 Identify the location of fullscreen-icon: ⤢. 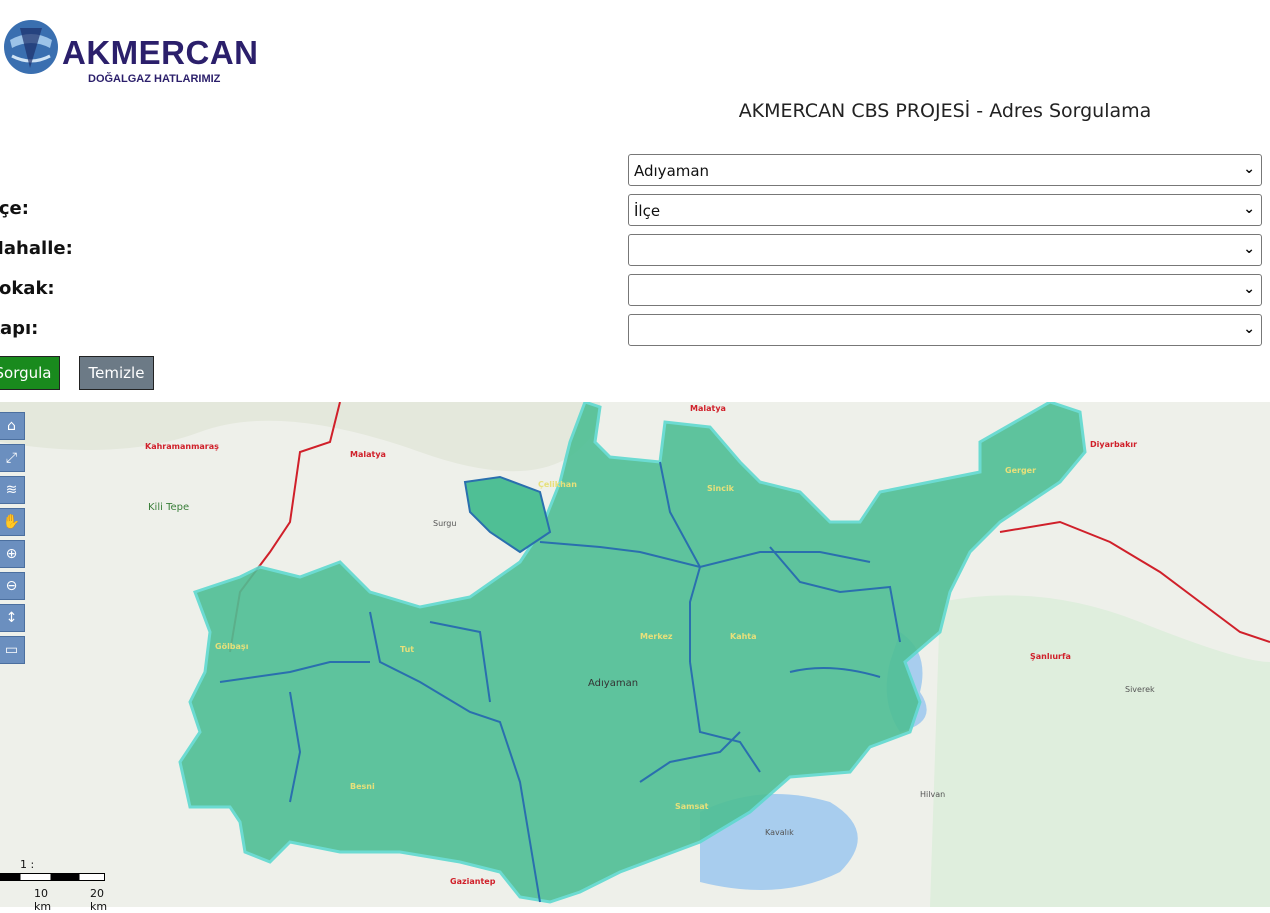
(12, 458).